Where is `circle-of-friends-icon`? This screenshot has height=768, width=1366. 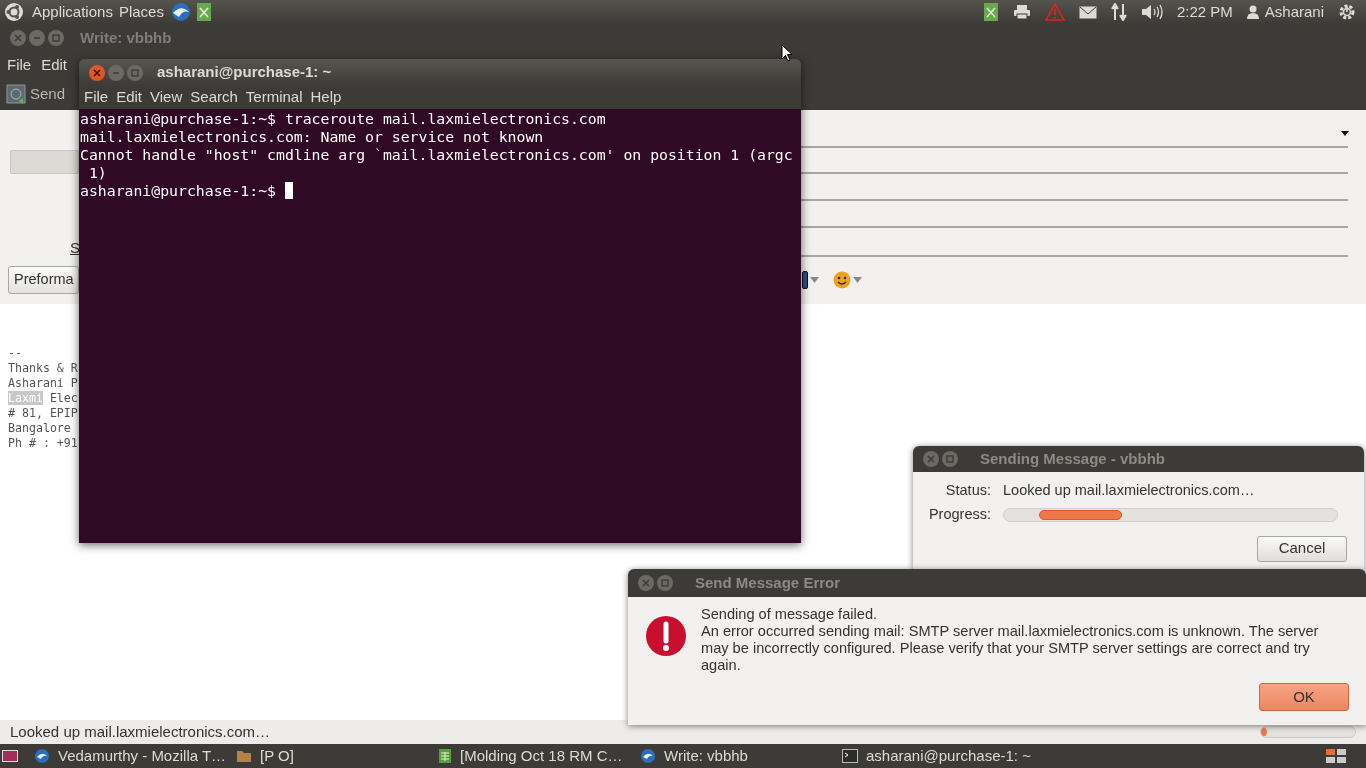
circle-of-friends-icon is located at coordinates (14, 12).